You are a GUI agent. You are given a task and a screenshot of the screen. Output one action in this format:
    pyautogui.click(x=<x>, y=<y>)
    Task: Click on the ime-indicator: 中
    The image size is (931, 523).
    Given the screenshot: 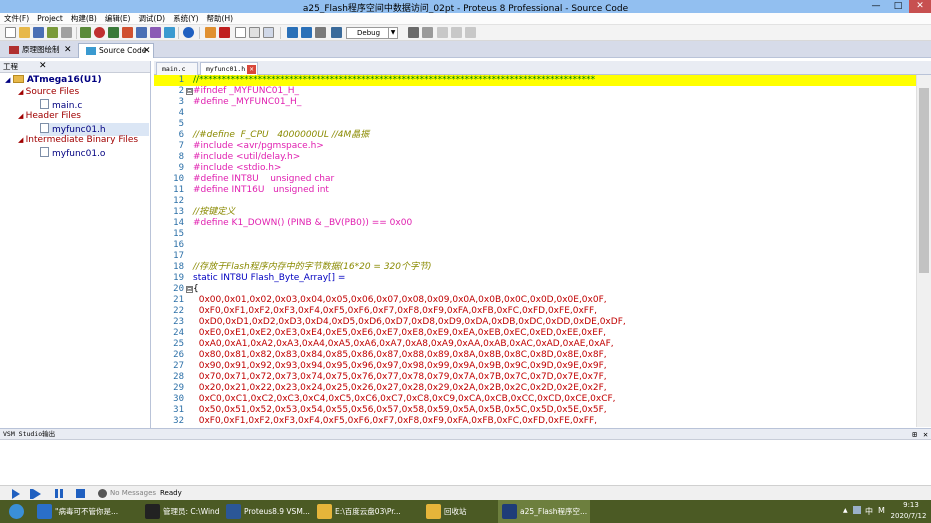 What is the action you would take?
    pyautogui.click(x=869, y=511)
    